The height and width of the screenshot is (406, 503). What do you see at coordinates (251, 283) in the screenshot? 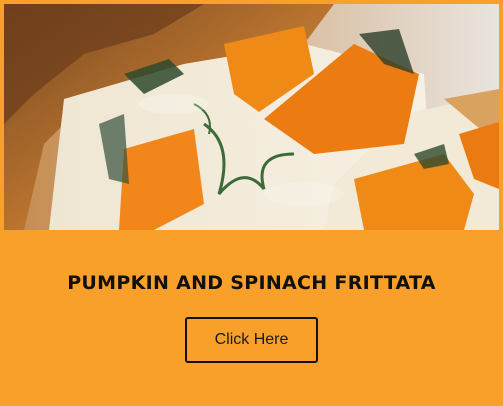
I see `recipe-title: PUMPKIN AND SPINACH FRITTATA` at bounding box center [251, 283].